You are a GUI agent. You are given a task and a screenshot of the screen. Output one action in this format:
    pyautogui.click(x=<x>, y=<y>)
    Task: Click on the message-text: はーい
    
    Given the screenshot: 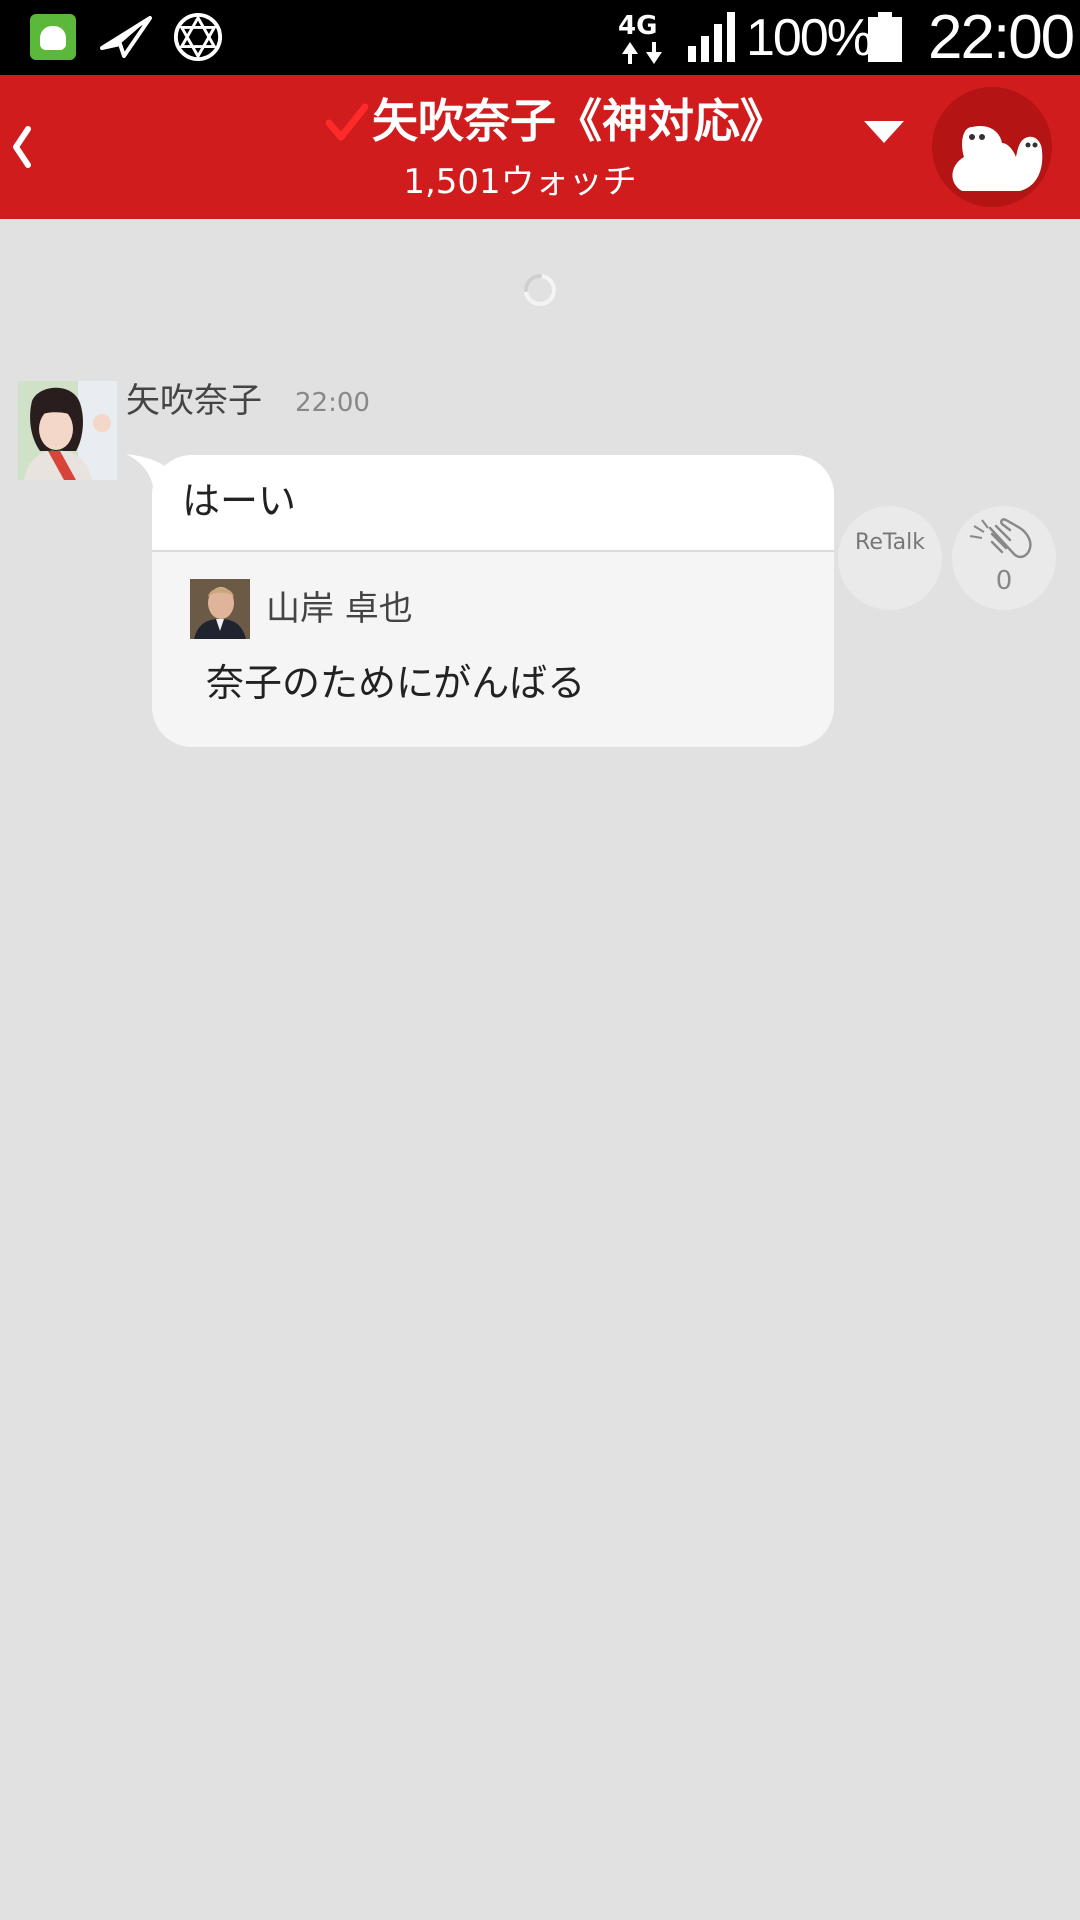 What is the action you would take?
    pyautogui.click(x=239, y=501)
    